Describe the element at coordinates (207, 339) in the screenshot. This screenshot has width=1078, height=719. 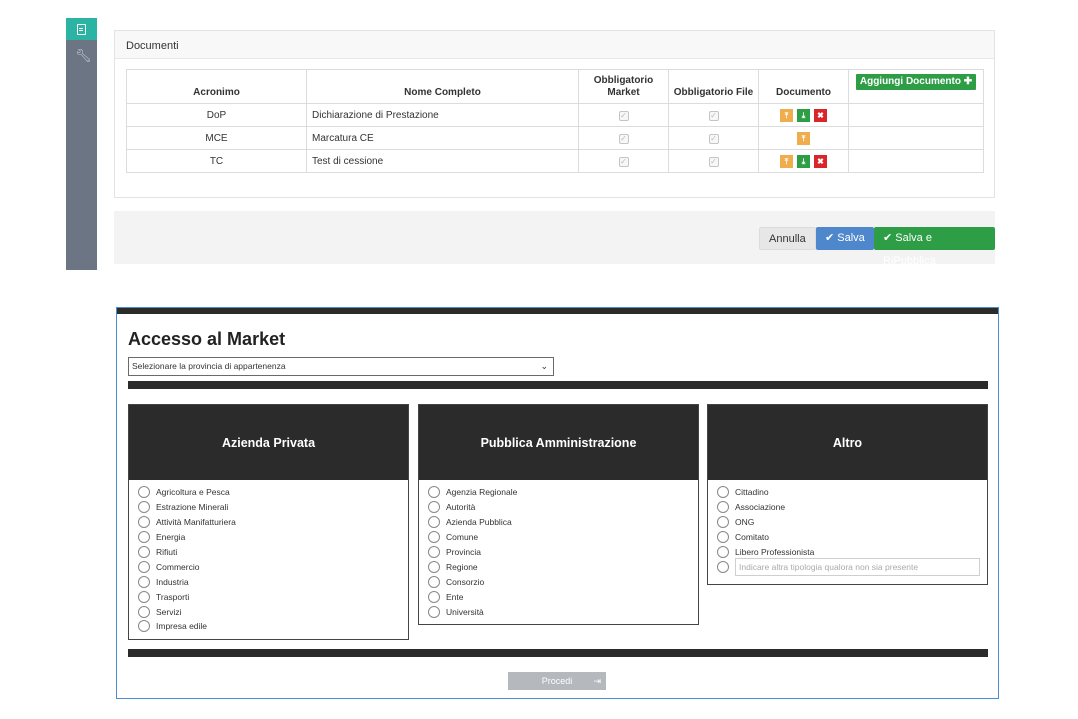
I see `page-title: Accesso al Market` at that location.